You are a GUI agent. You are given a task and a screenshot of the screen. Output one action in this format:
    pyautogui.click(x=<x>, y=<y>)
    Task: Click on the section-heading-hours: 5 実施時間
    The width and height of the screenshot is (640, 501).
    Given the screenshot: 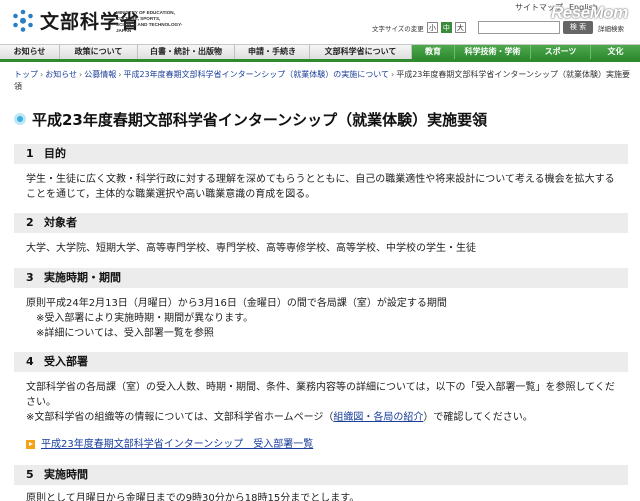 What is the action you would take?
    pyautogui.click(x=321, y=475)
    